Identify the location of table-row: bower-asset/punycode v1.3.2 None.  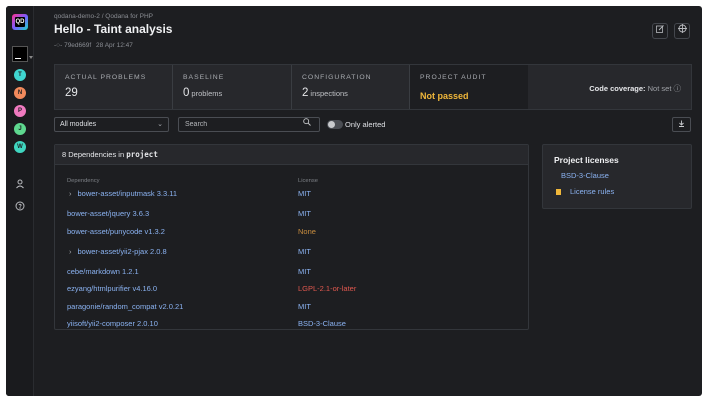
(291, 235).